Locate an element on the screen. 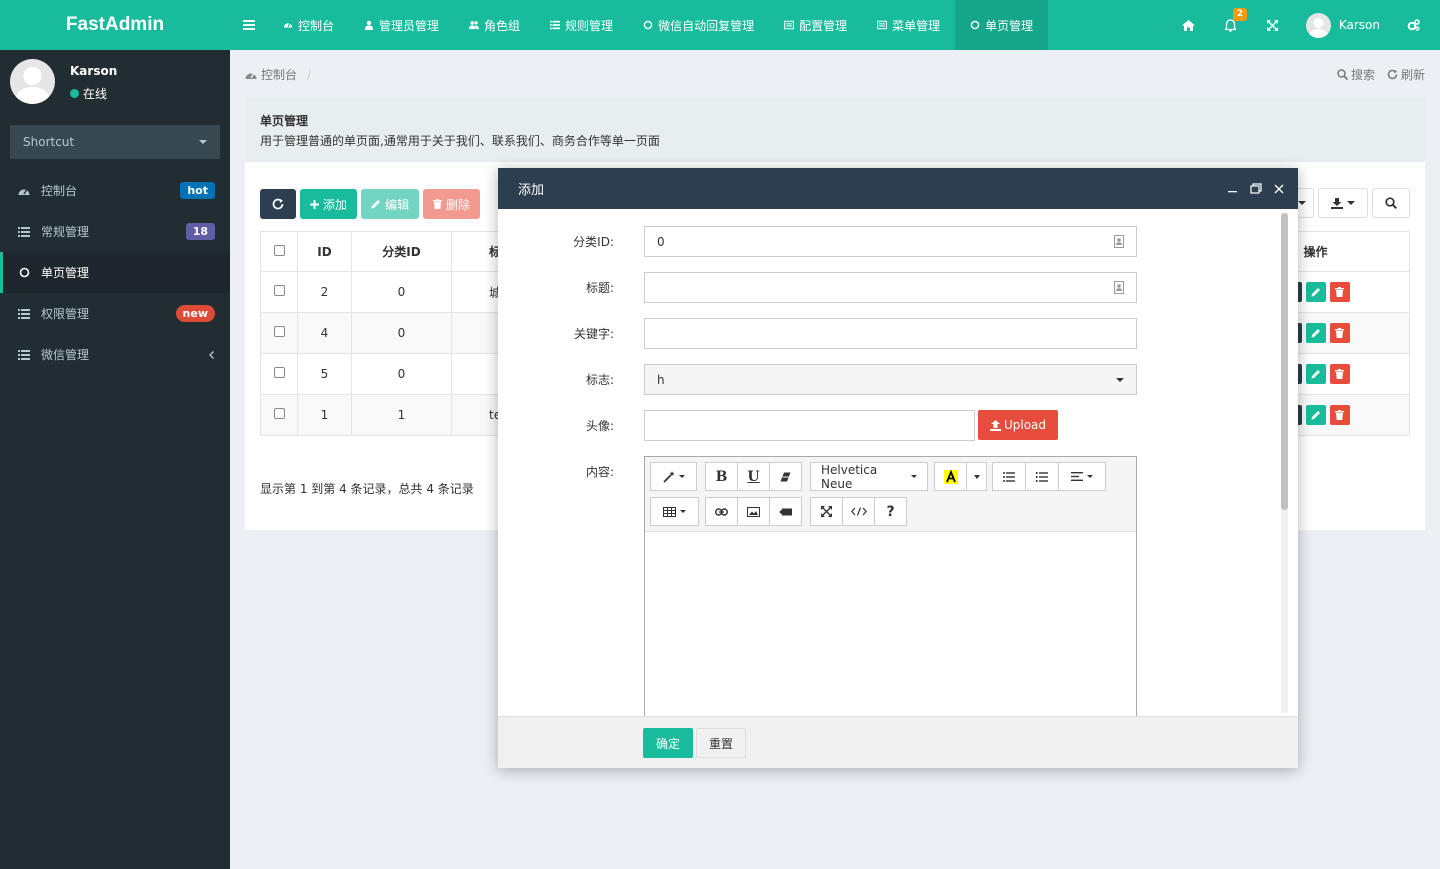  user-panel: Karson 在线 is located at coordinates (115, 84).